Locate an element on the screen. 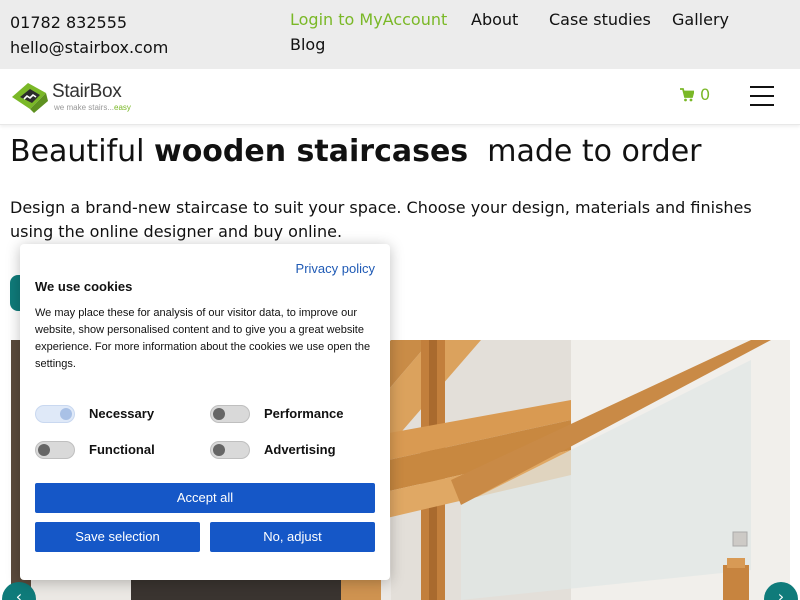 Image resolution: width=800 pixels, height=600 pixels. accept-all-button: Accept all is located at coordinates (205, 498).